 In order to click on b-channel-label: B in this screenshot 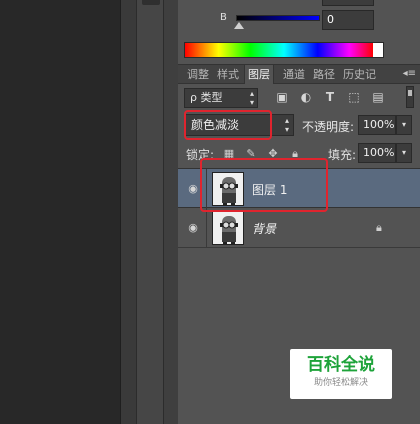, I will do `click(223, 17)`.